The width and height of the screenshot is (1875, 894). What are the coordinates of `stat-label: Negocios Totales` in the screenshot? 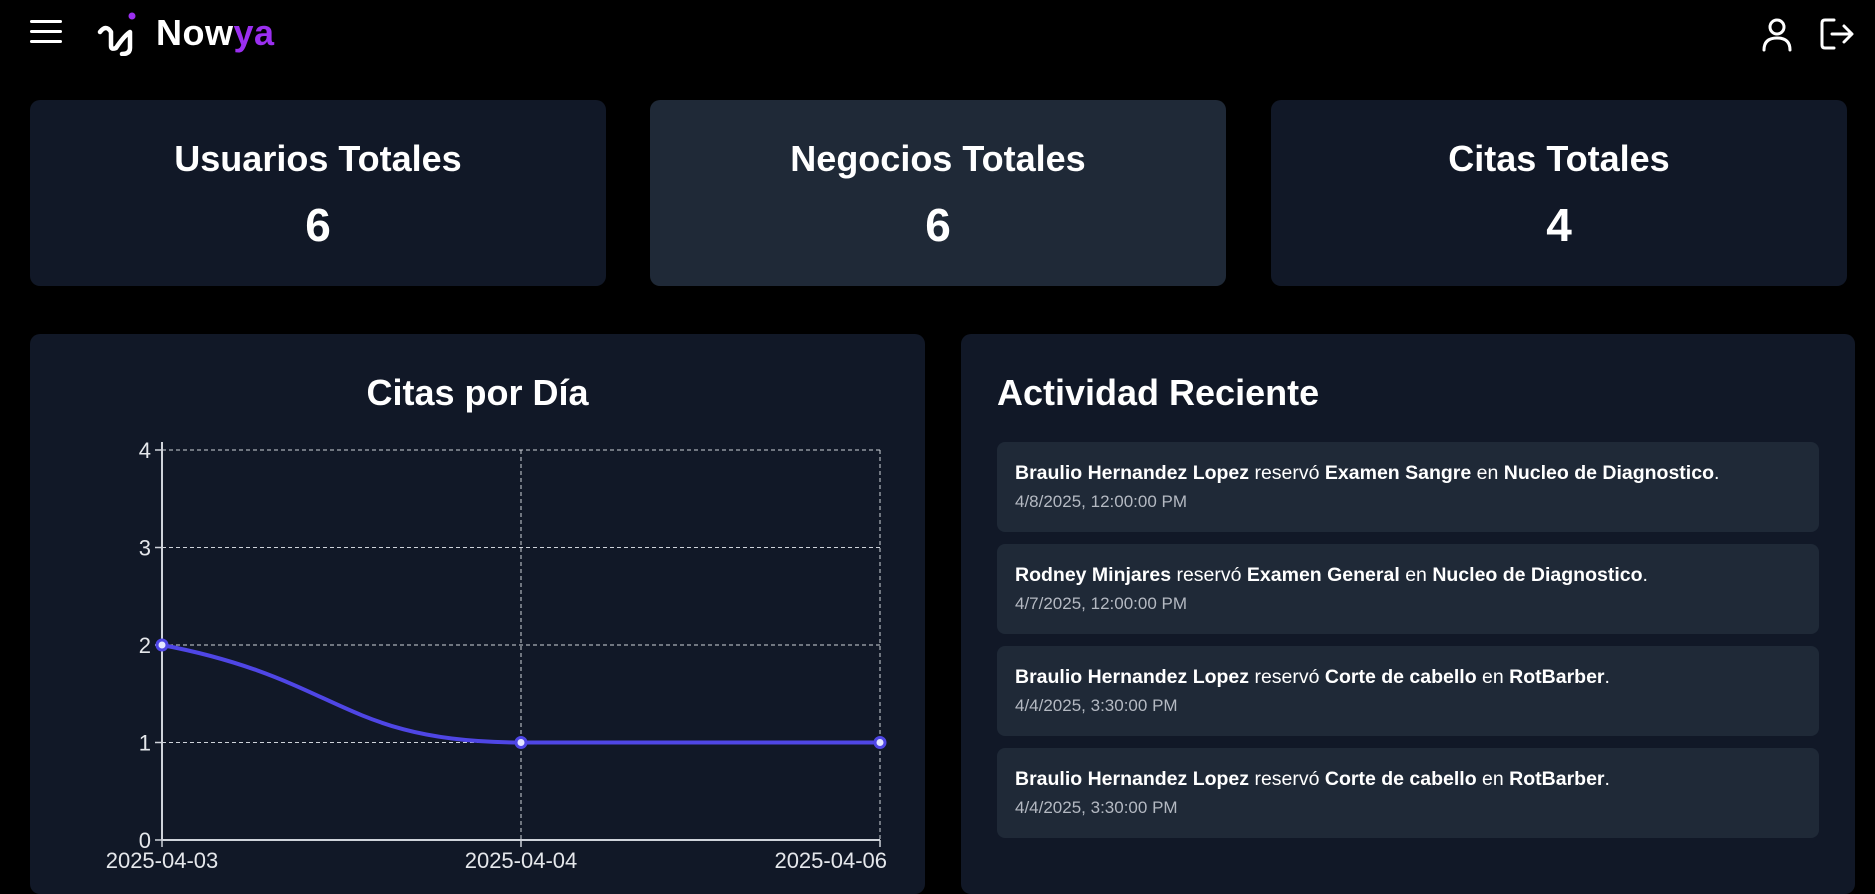 It's located at (938, 158).